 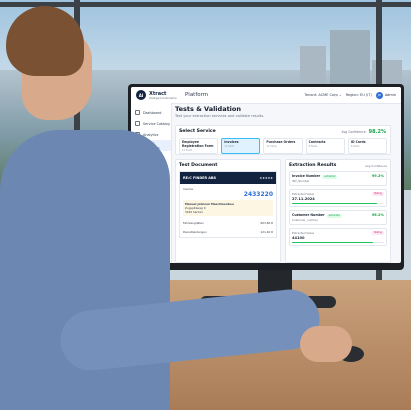 What do you see at coordinates (45, 41) in the screenshot?
I see `hair` at bounding box center [45, 41].